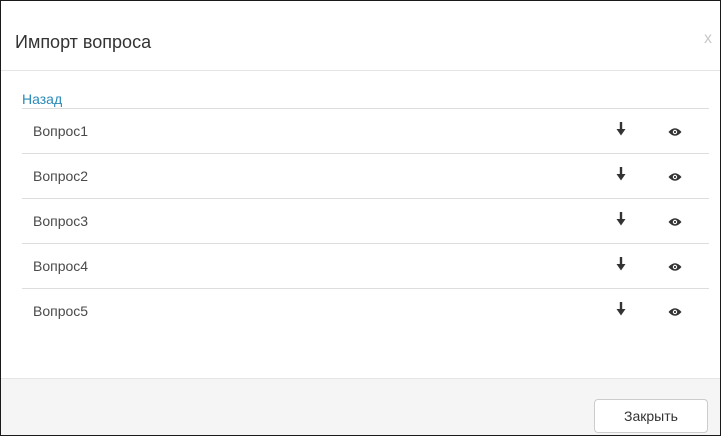 Image resolution: width=721 pixels, height=436 pixels. Describe the element at coordinates (61, 176) in the screenshot. I see `question-label: Вопрос2` at that location.